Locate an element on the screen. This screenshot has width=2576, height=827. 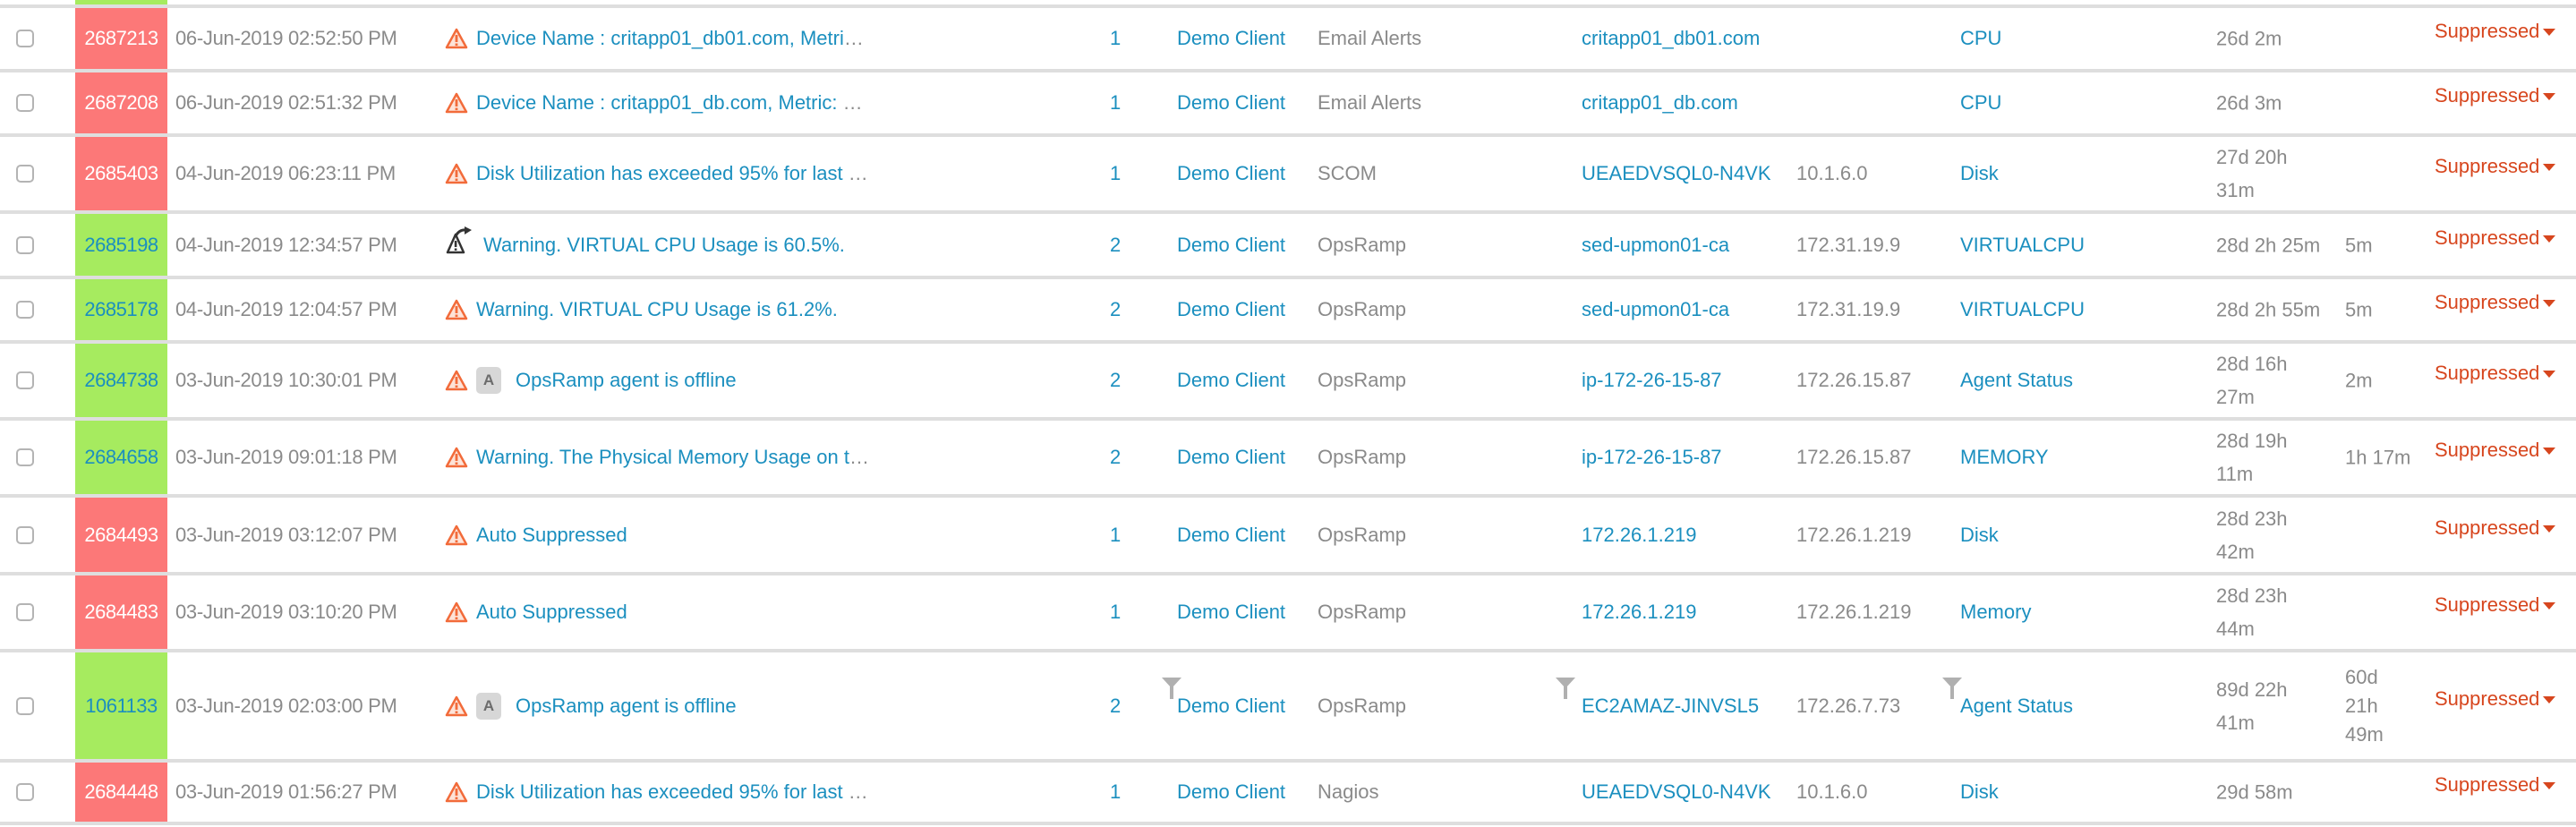
alert-id-link: 2684658 is located at coordinates (121, 457).